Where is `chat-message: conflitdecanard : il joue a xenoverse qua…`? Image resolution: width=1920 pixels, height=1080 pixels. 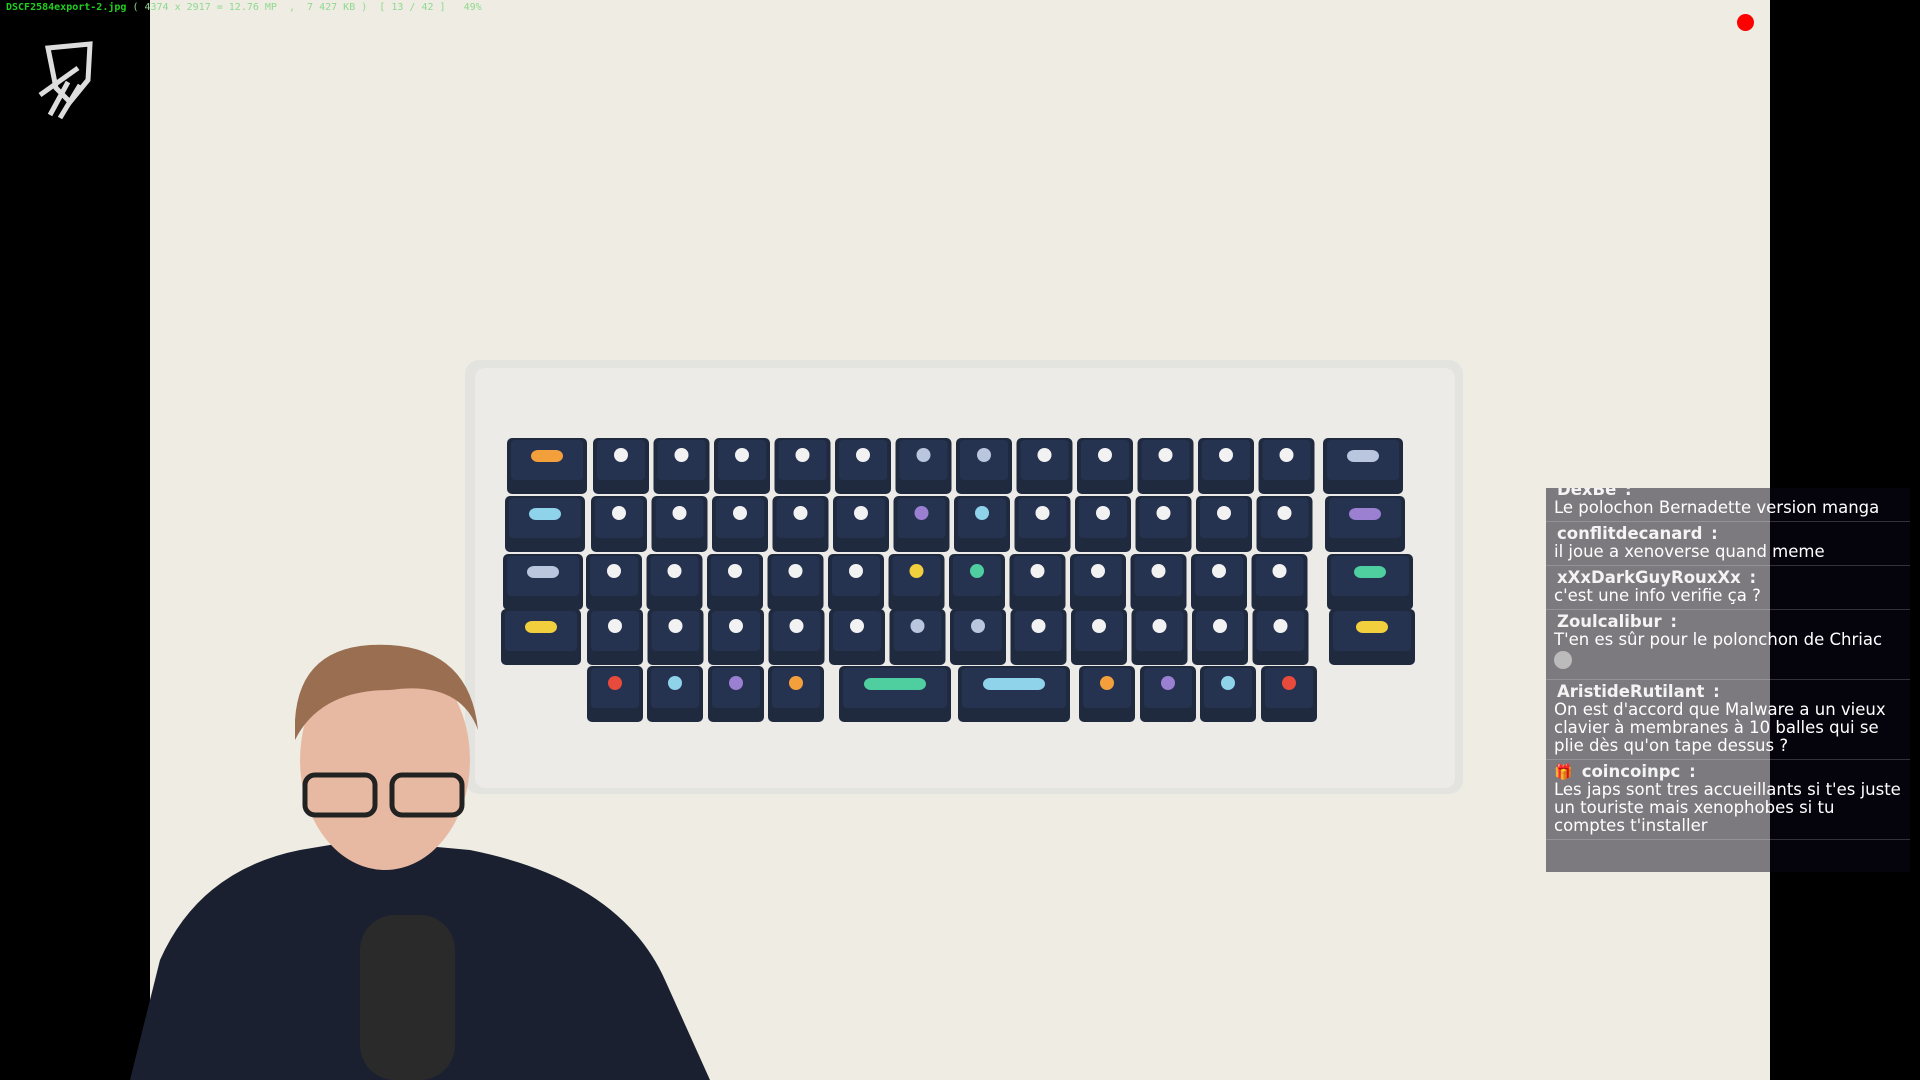
chat-message: conflitdecanard : il joue a xenoverse qua… is located at coordinates (1728, 544).